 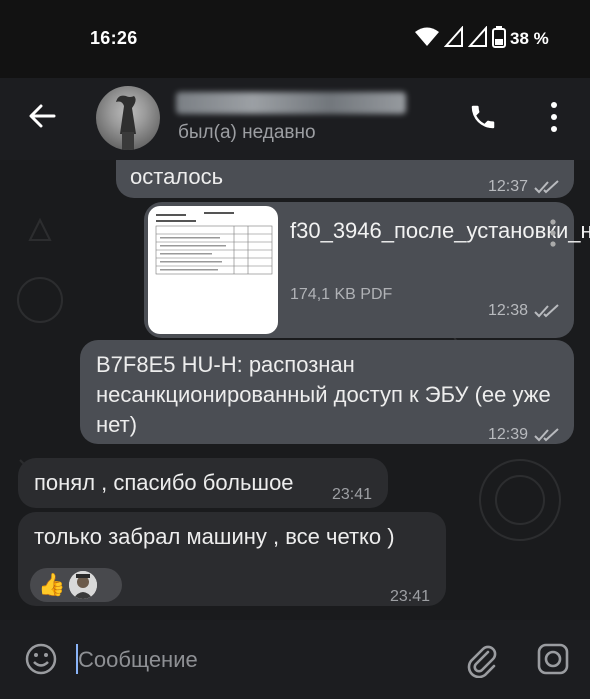 I want to click on message-meta: 12:38, so click(x=524, y=311).